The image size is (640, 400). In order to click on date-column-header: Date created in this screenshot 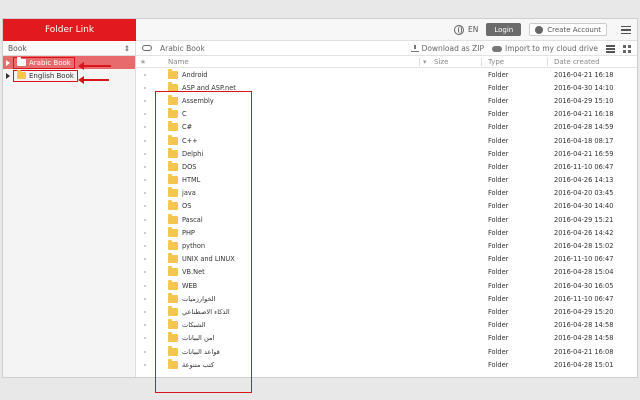, I will do `click(577, 62)`.